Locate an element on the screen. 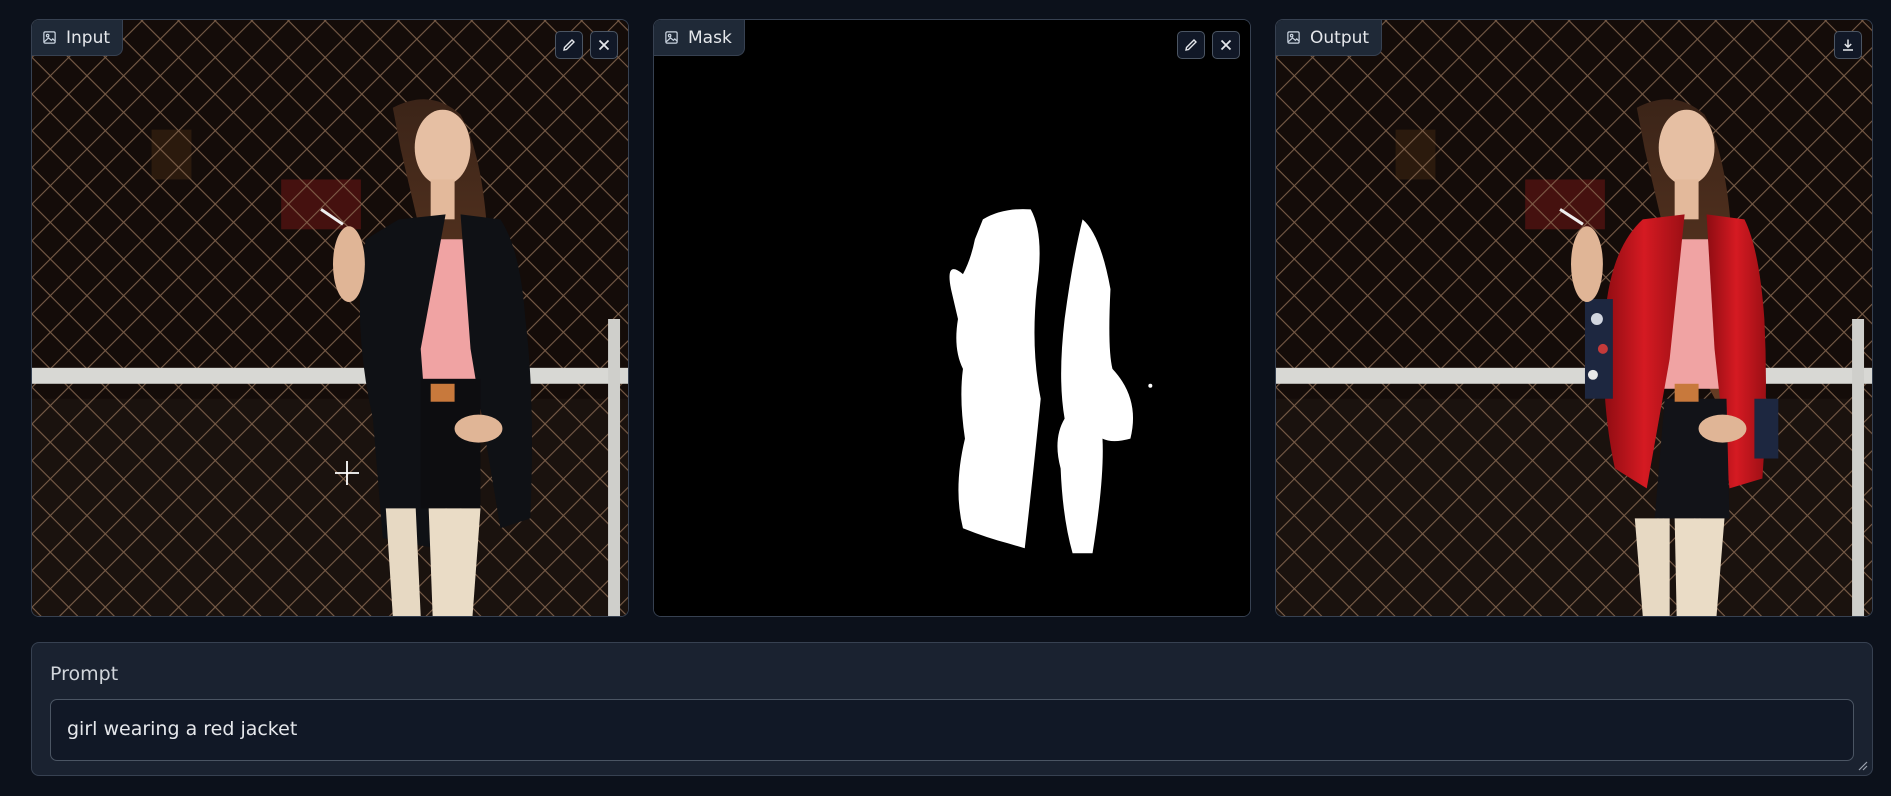 This screenshot has height=796, width=1891. mask-panel-label: Mask is located at coordinates (699, 38).